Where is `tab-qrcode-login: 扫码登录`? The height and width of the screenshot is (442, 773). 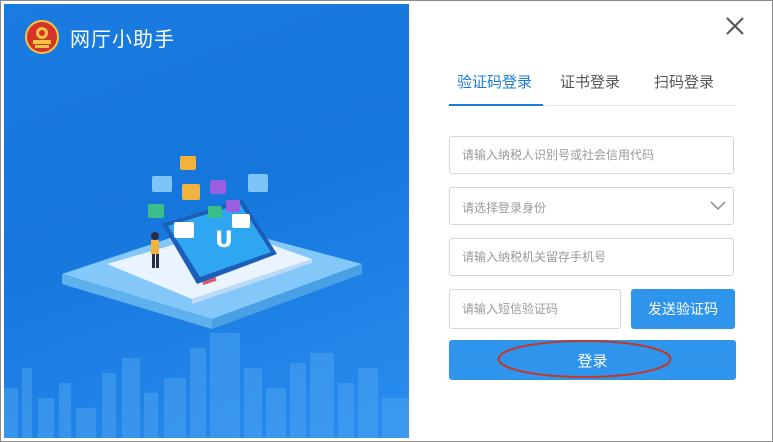 tab-qrcode-login: 扫码登录 is located at coordinates (684, 81).